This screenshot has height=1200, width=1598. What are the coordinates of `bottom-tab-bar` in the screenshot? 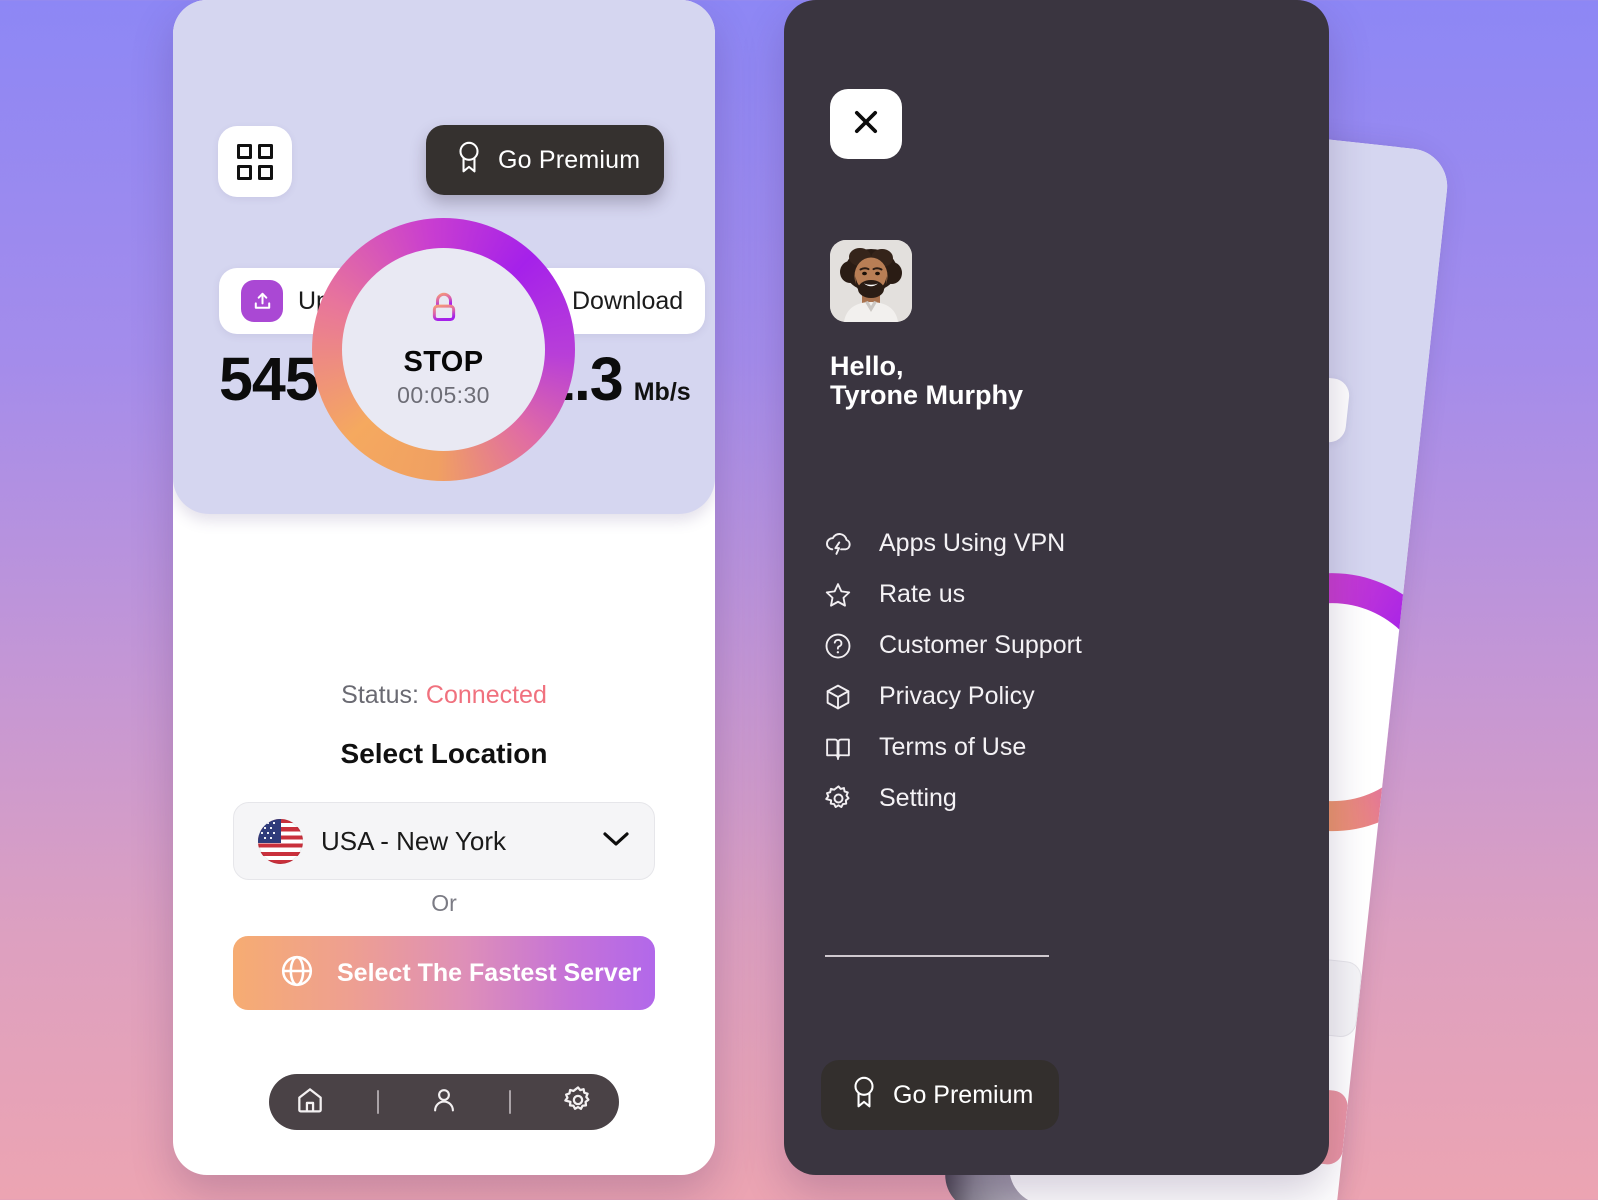 It's located at (444, 1102).